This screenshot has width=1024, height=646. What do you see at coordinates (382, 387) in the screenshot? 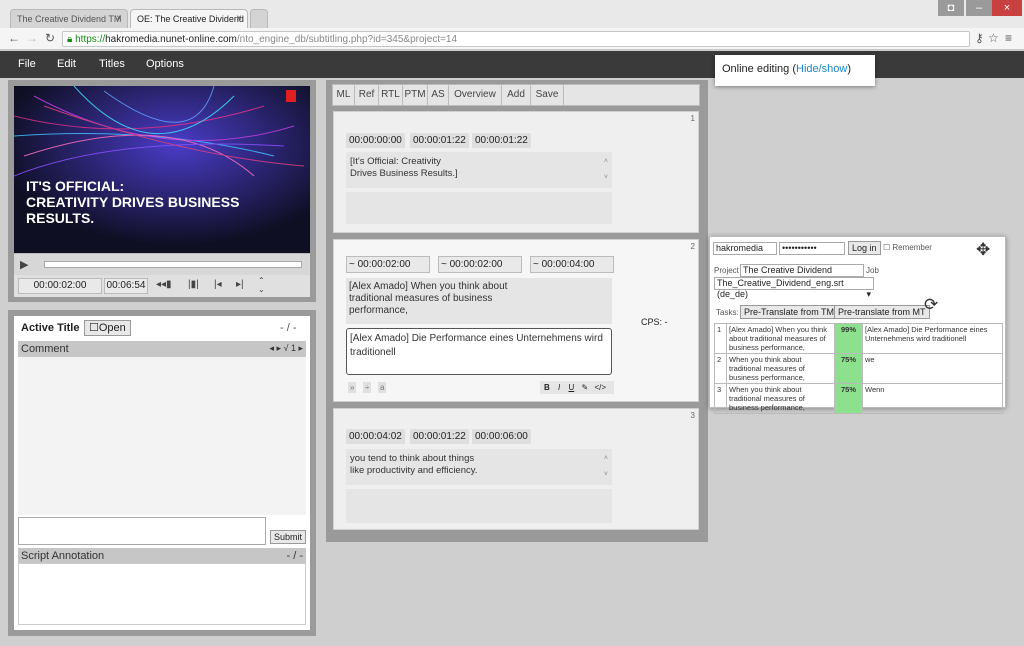
I see `style-icon: a` at bounding box center [382, 387].